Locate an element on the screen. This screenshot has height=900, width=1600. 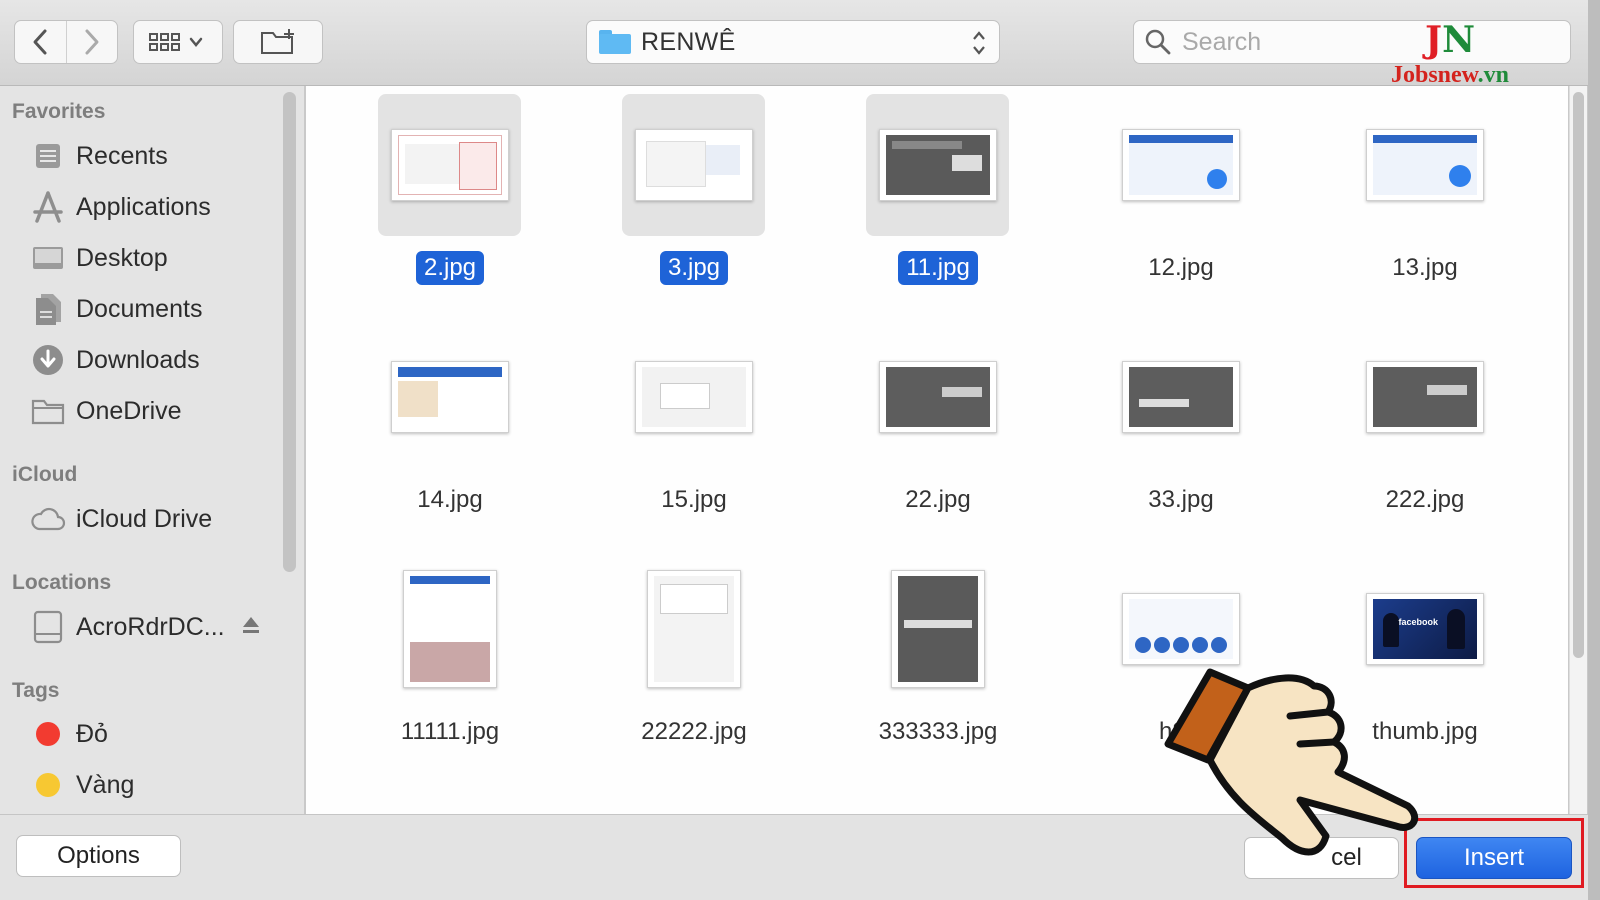
search-input is located at coordinates (1282, 42).